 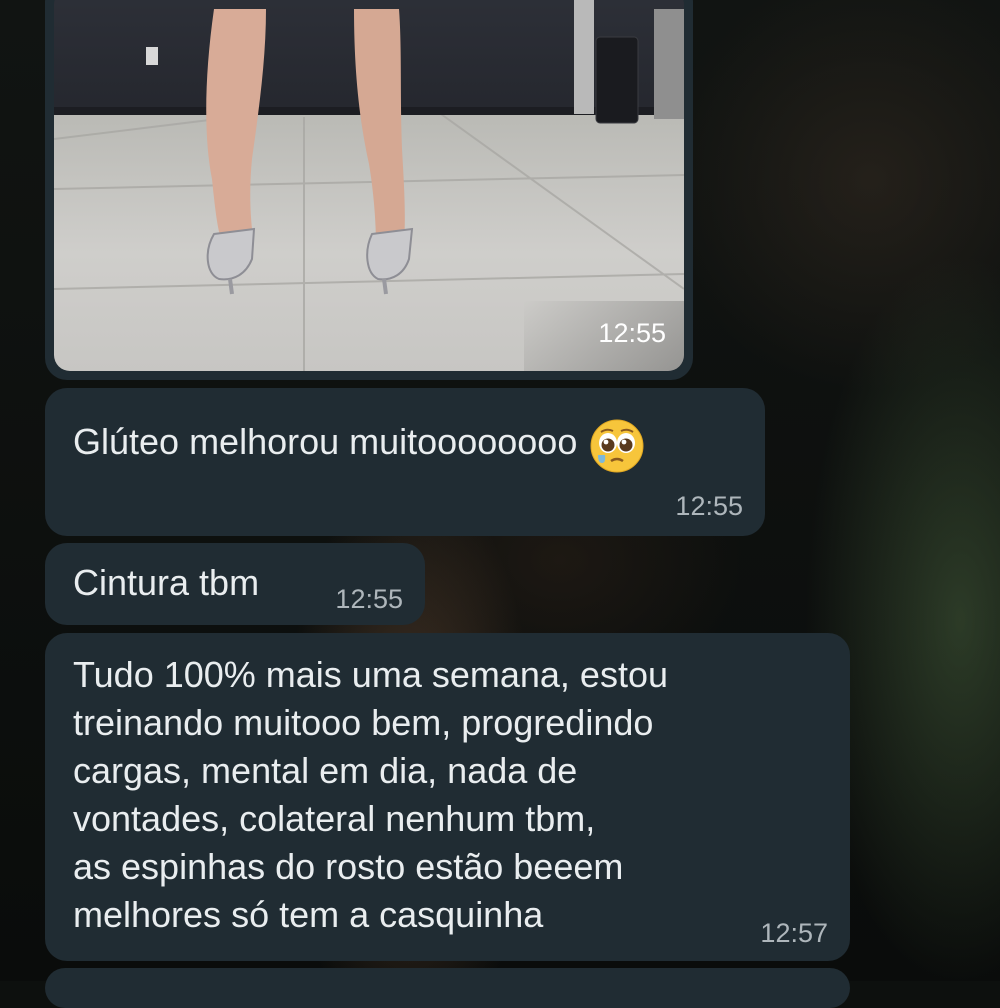 What do you see at coordinates (794, 933) in the screenshot?
I see `message-timestamp: 12:57` at bounding box center [794, 933].